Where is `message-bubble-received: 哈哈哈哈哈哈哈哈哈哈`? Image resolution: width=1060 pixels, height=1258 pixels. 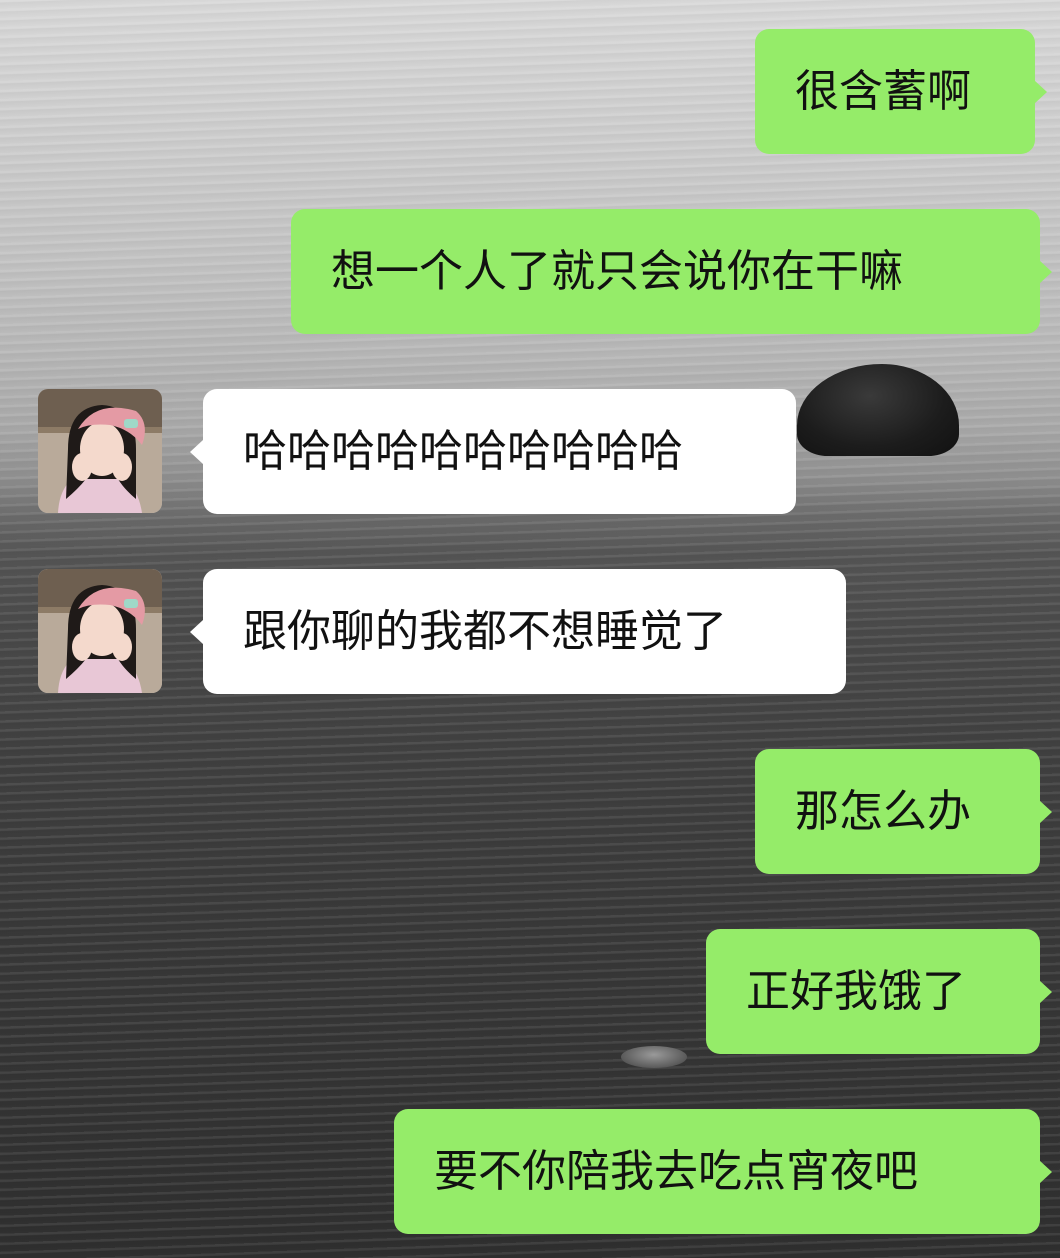 message-bubble-received: 哈哈哈哈哈哈哈哈哈哈 is located at coordinates (493, 451).